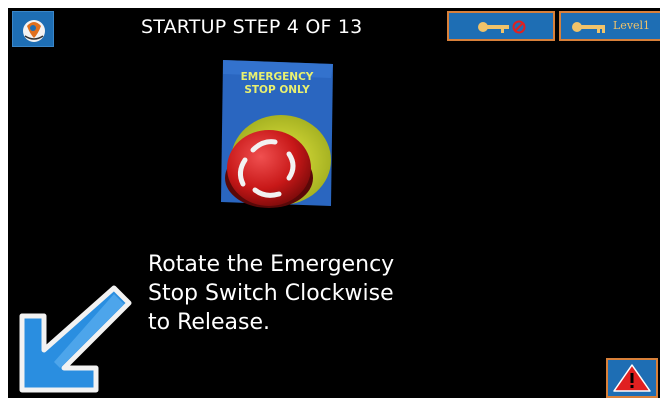 The width and height of the screenshot is (662, 401). Describe the element at coordinates (588, 27) in the screenshot. I see `key-icon` at that location.